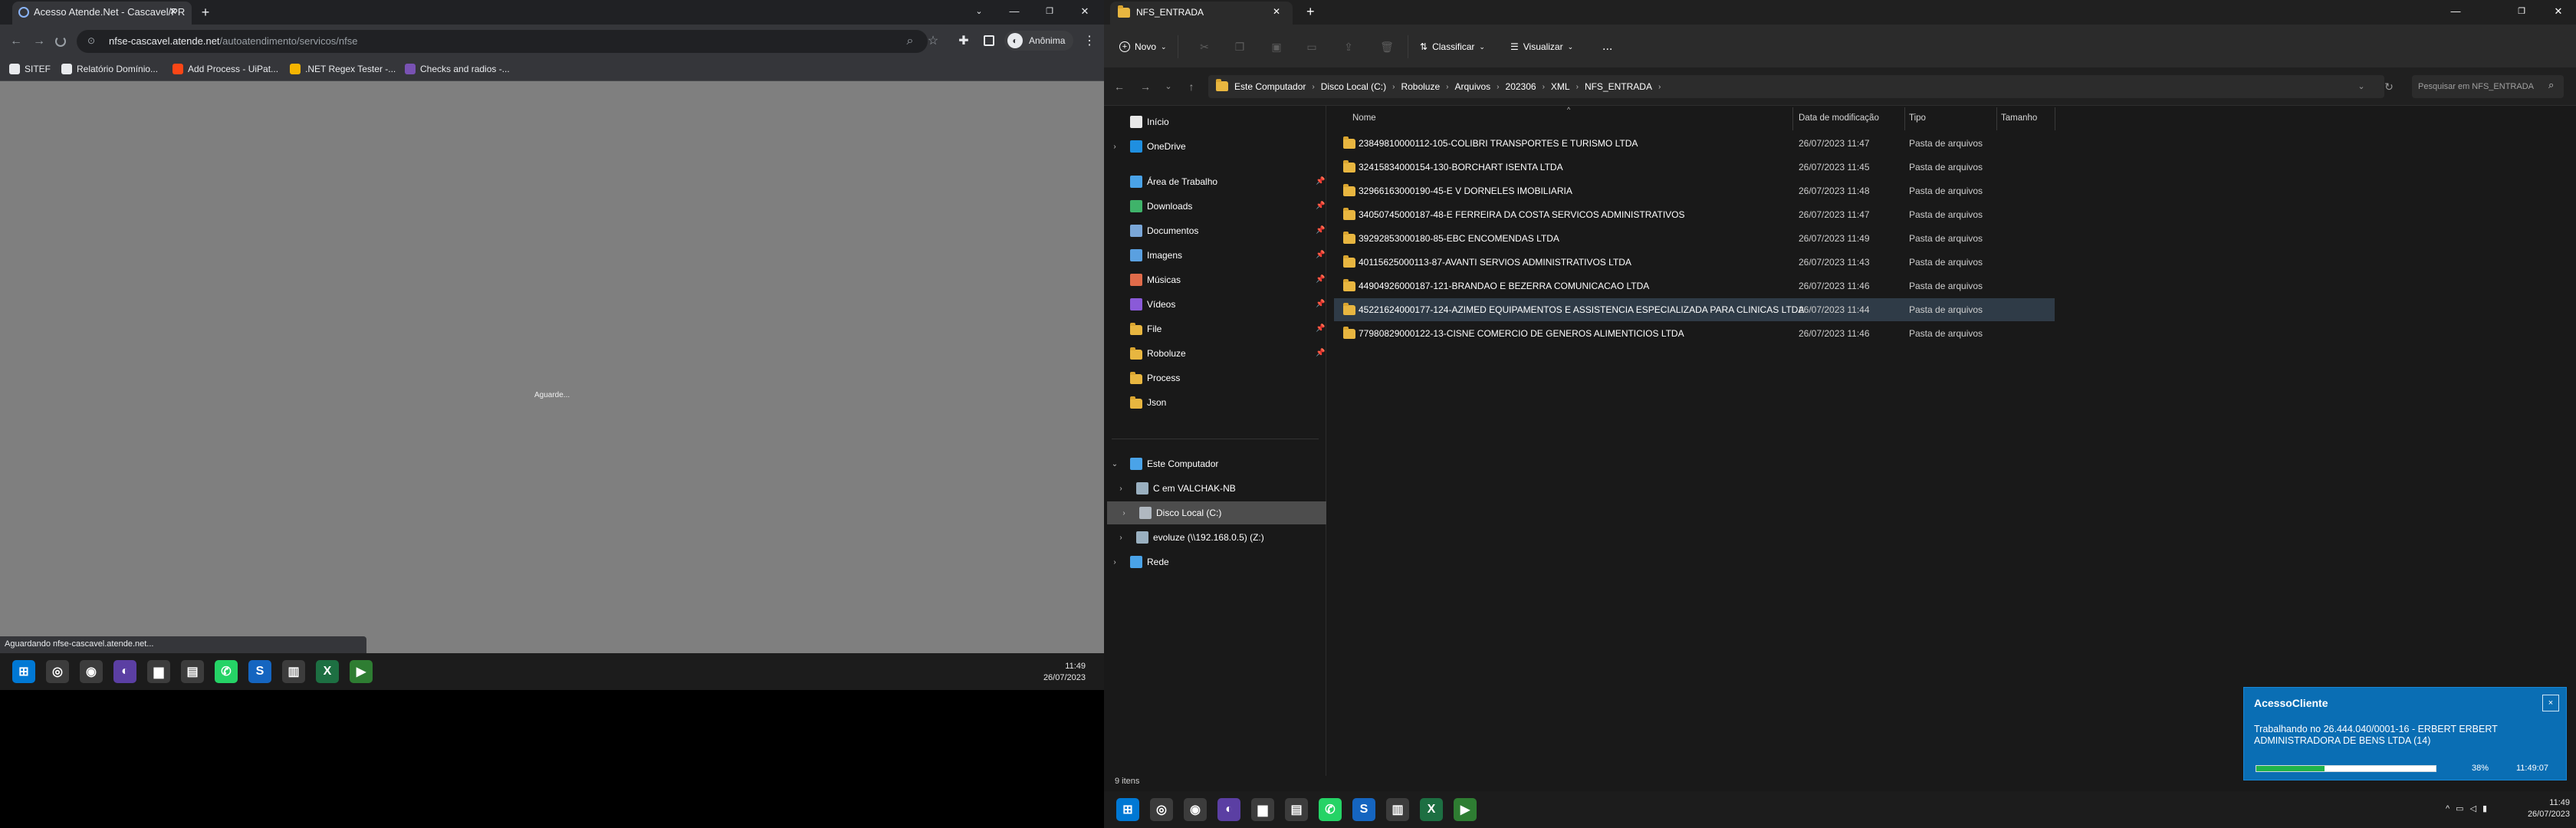  I want to click on view-button: ☰ Visualizar ⌄, so click(1542, 46).